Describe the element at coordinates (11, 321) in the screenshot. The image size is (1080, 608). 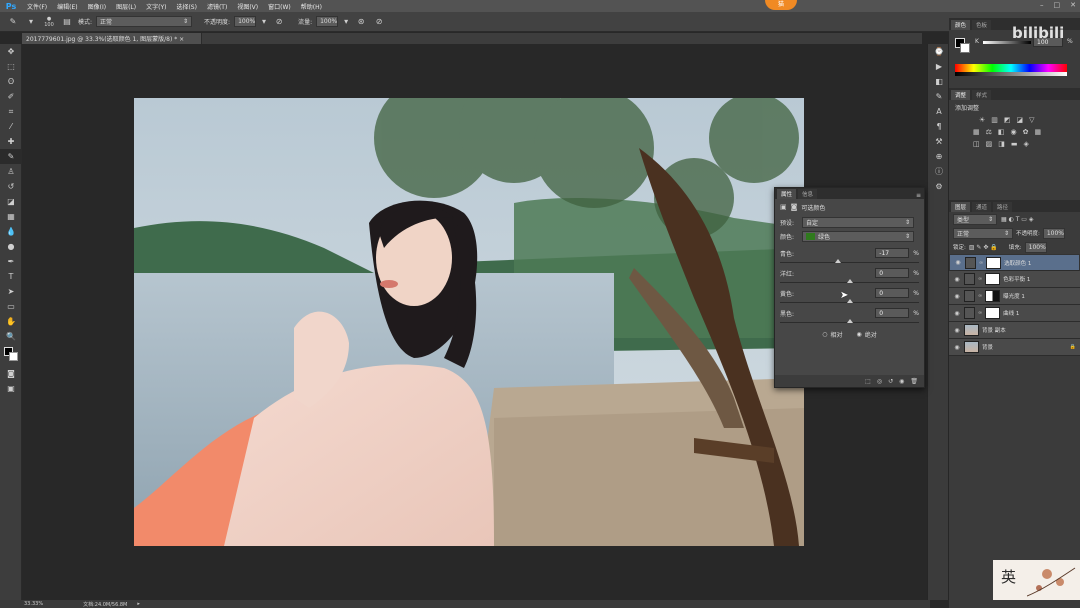
I see `hand-tool-icon: ✋` at that location.